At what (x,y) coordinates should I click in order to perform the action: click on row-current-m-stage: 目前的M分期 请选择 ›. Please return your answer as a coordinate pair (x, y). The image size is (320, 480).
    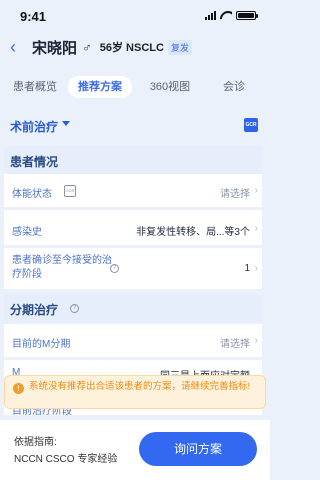
    Looking at the image, I should click on (133, 341).